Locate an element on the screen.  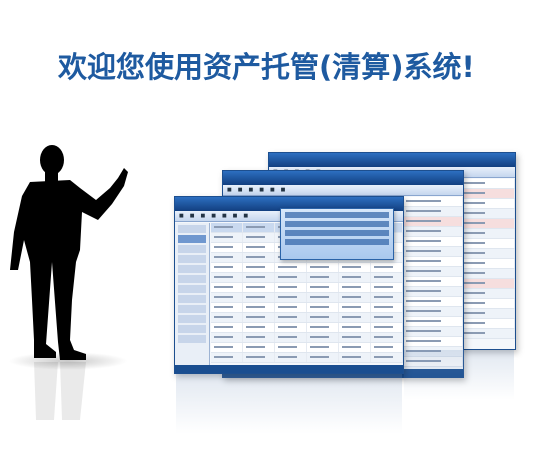
silhouette-legs is located at coordinates (43, 310).